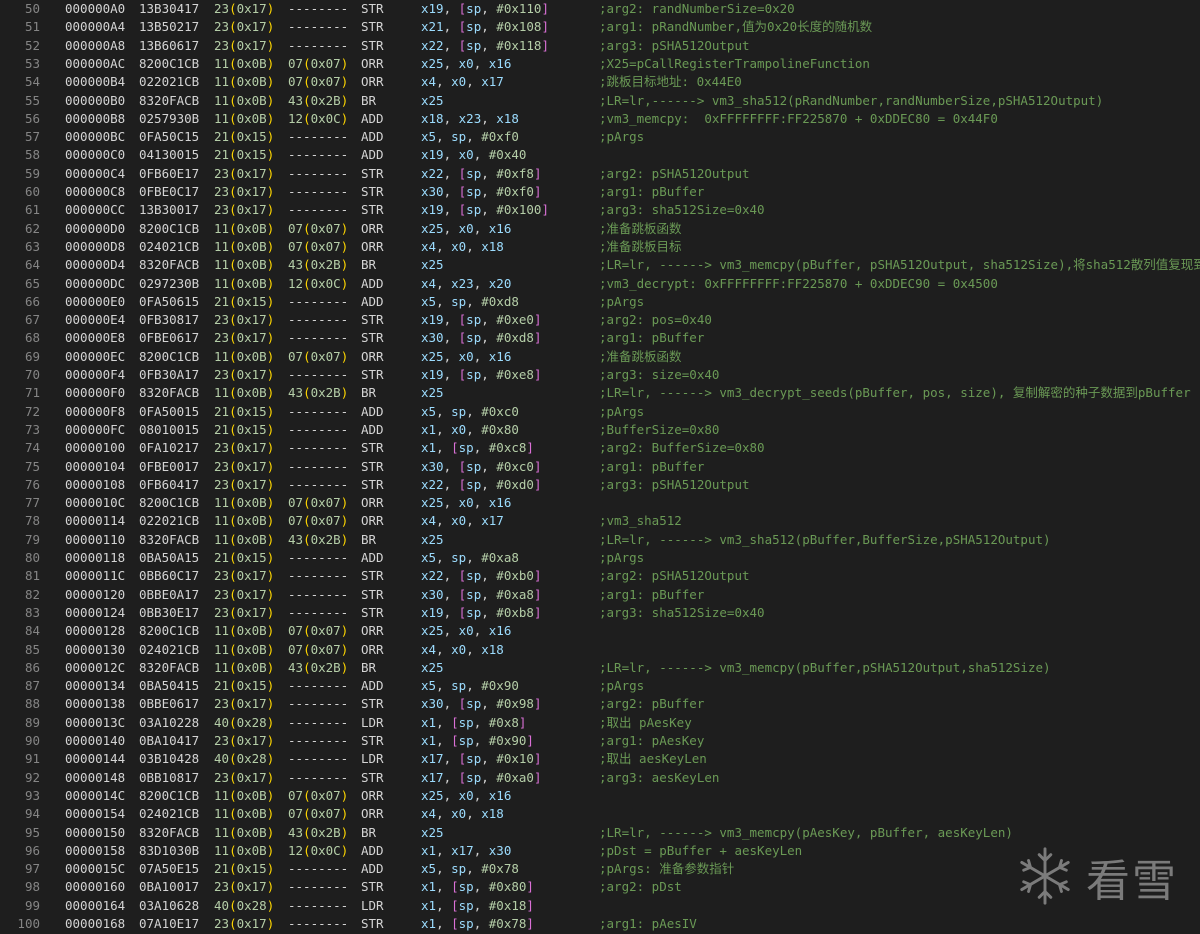 This screenshot has width=1200, height=934. I want to click on encoding: 13B60617, so click(169, 45).